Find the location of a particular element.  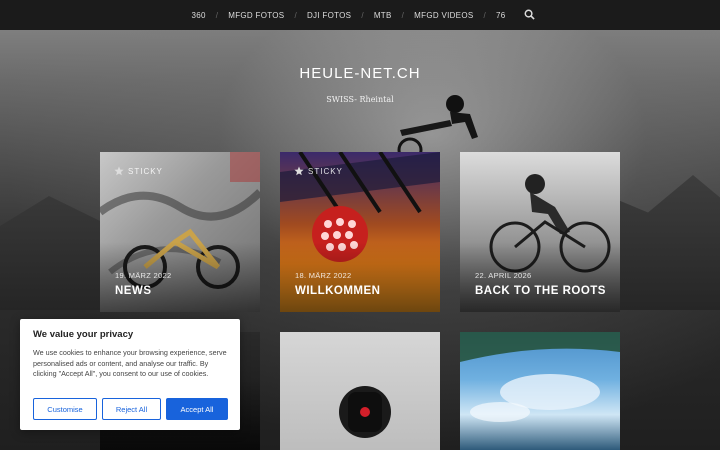

post-card-willkommen: STICKY 18. März 2022 WILLKOMMEN is located at coordinates (360, 232).